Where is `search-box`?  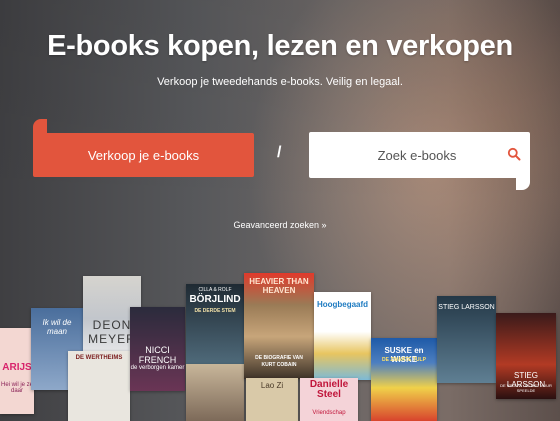
search-box is located at coordinates (419, 155).